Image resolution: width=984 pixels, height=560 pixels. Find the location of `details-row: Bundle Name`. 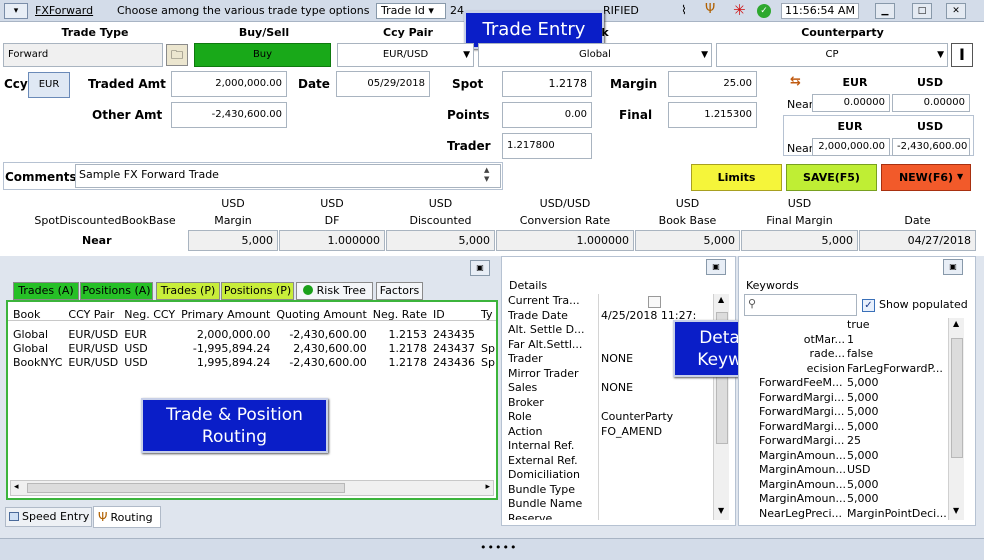

details-row: Bundle Name is located at coordinates (609, 504).